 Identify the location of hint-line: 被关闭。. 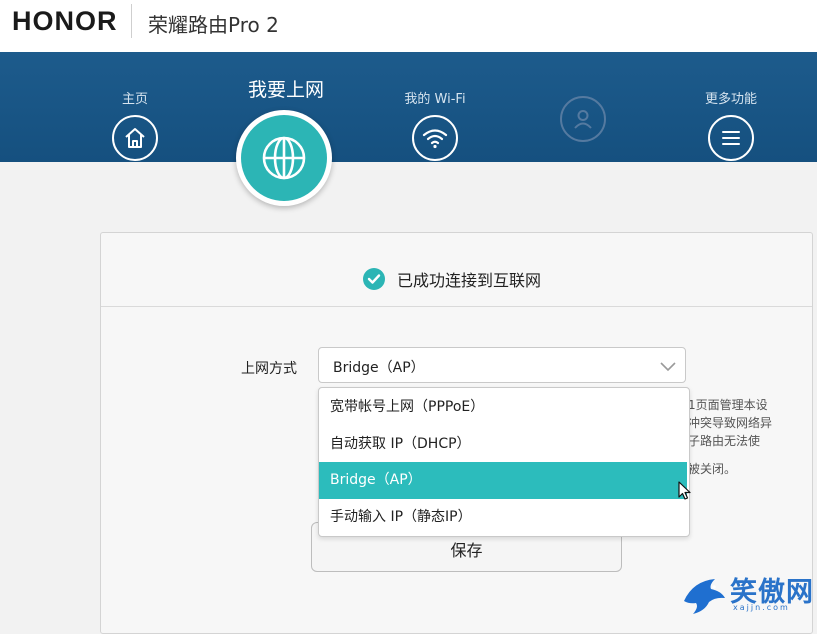
(712, 469).